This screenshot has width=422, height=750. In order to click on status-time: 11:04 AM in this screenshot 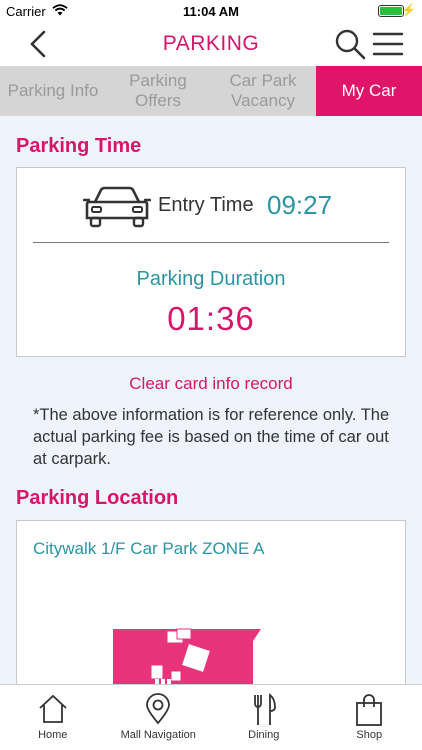, I will do `click(211, 11)`.